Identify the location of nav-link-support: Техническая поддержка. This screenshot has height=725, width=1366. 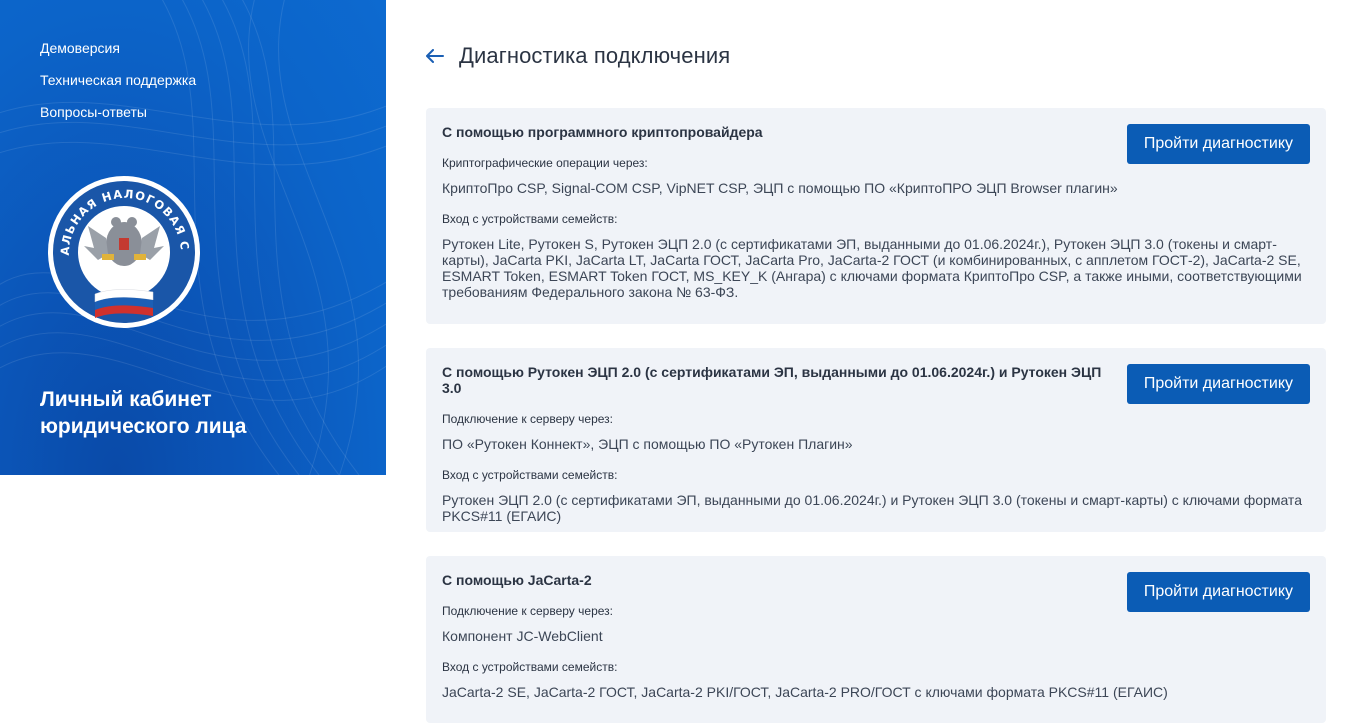
(118, 86).